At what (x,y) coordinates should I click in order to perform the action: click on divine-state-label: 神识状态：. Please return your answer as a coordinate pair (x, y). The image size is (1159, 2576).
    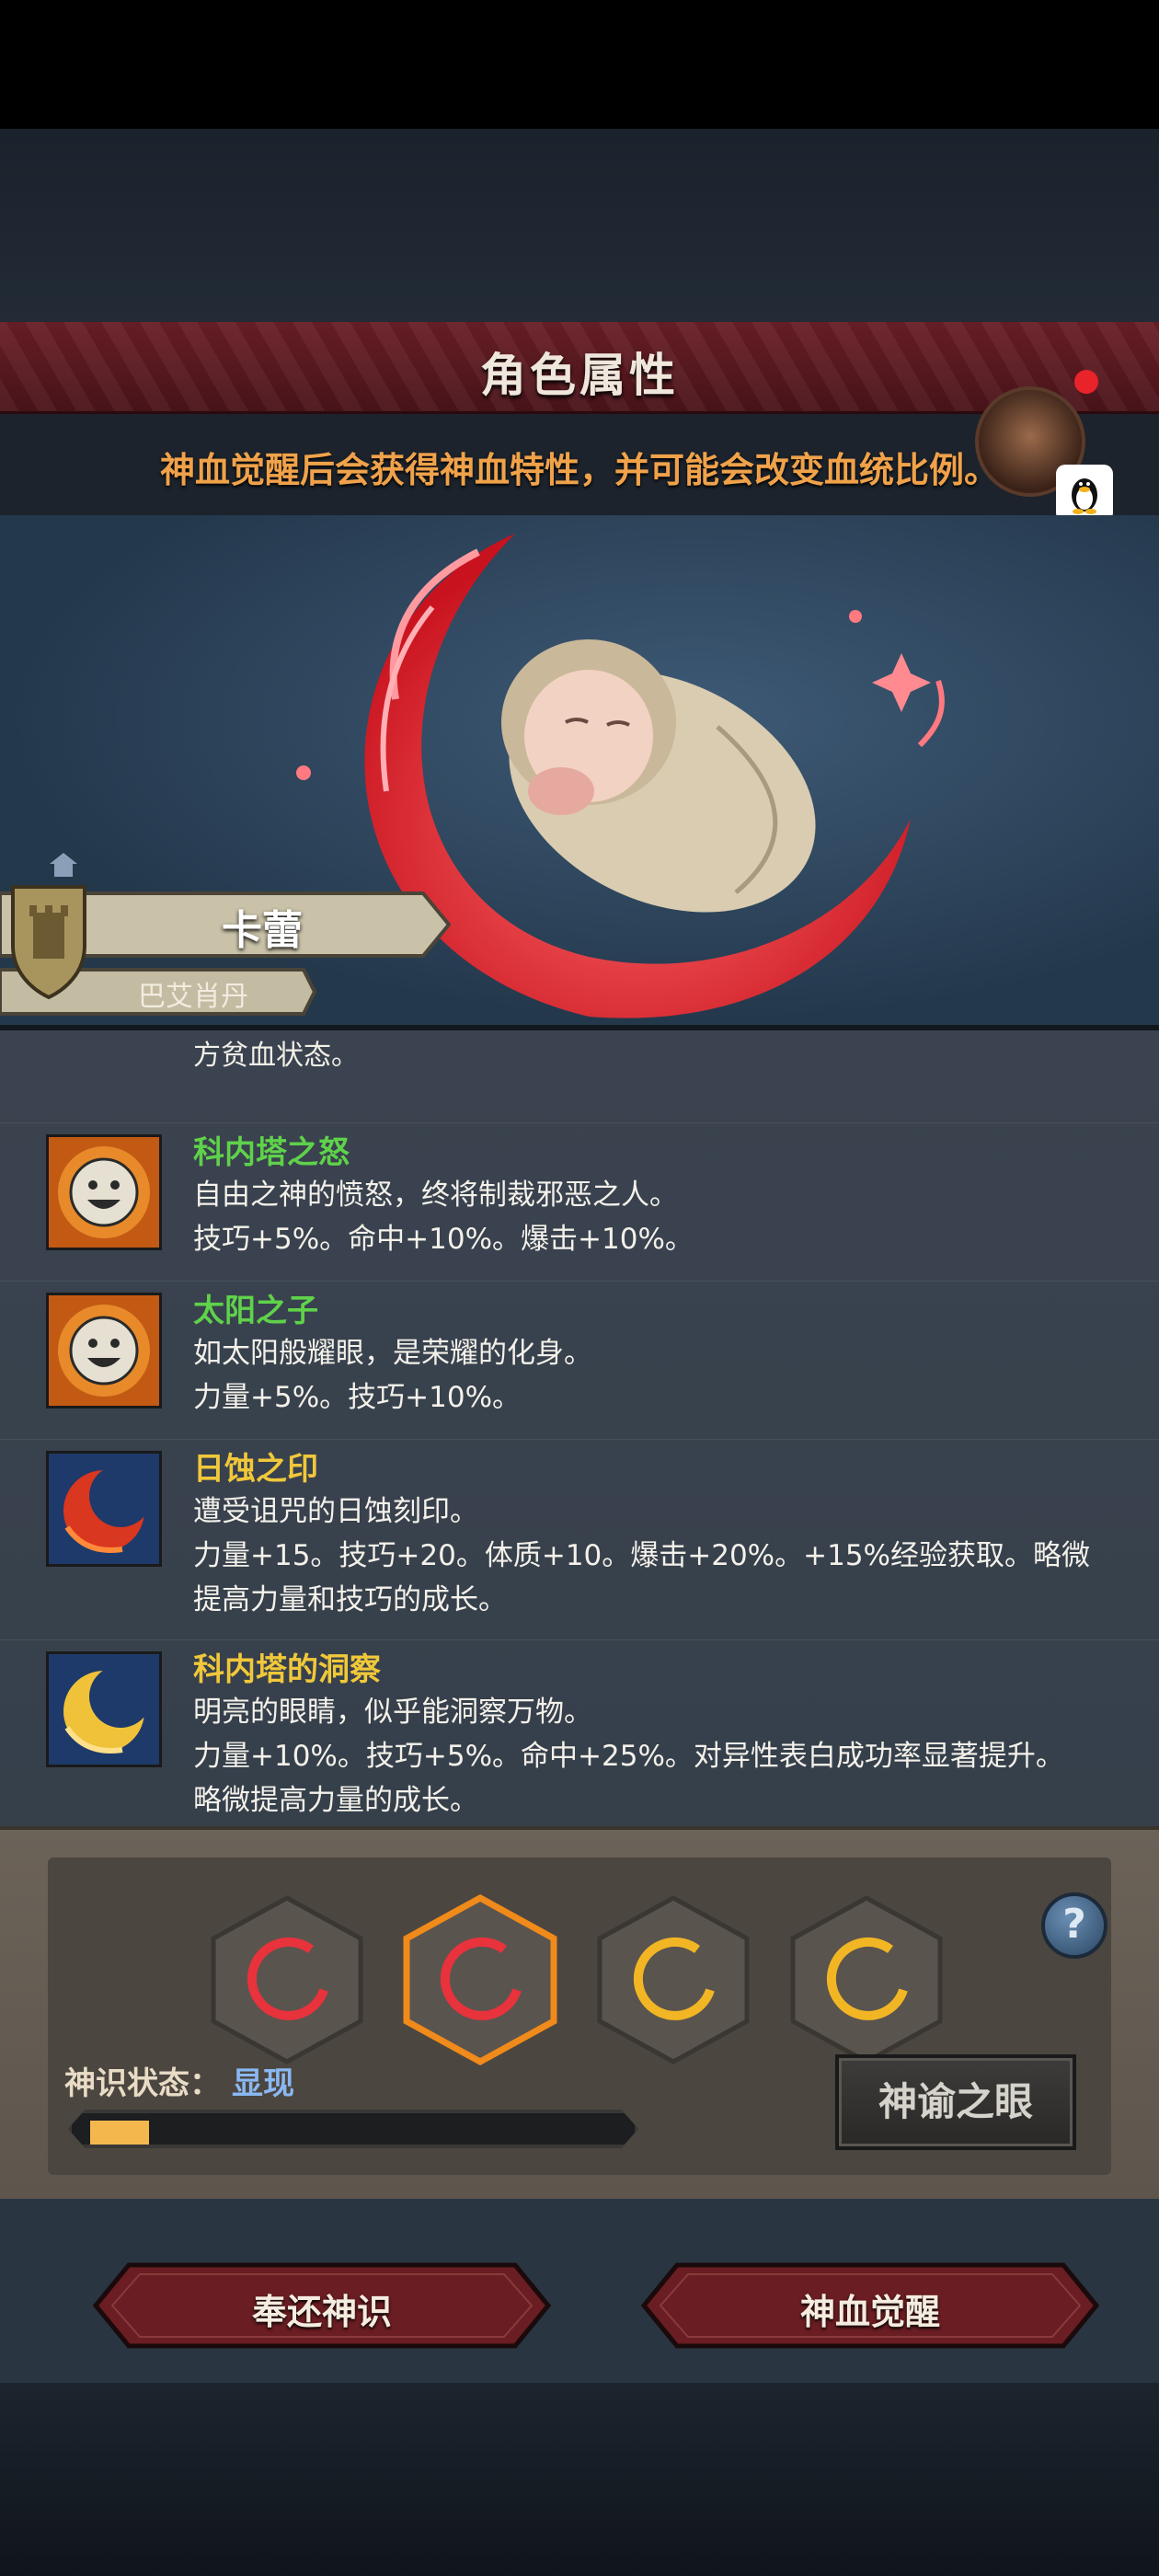
    Looking at the image, I should click on (142, 2083).